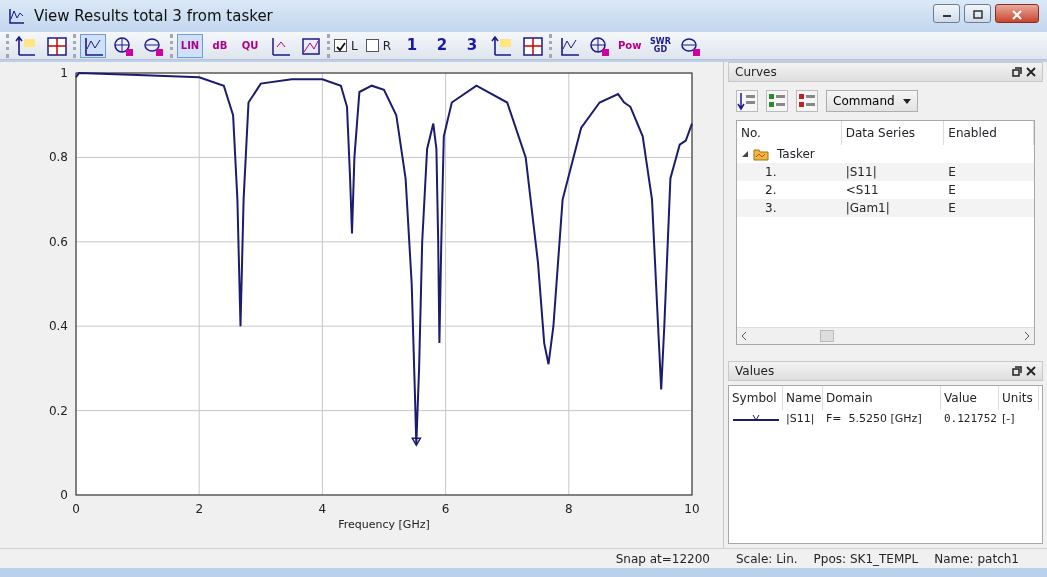 The height and width of the screenshot is (577, 1047). I want to click on toolbar-button: Pow, so click(630, 45).